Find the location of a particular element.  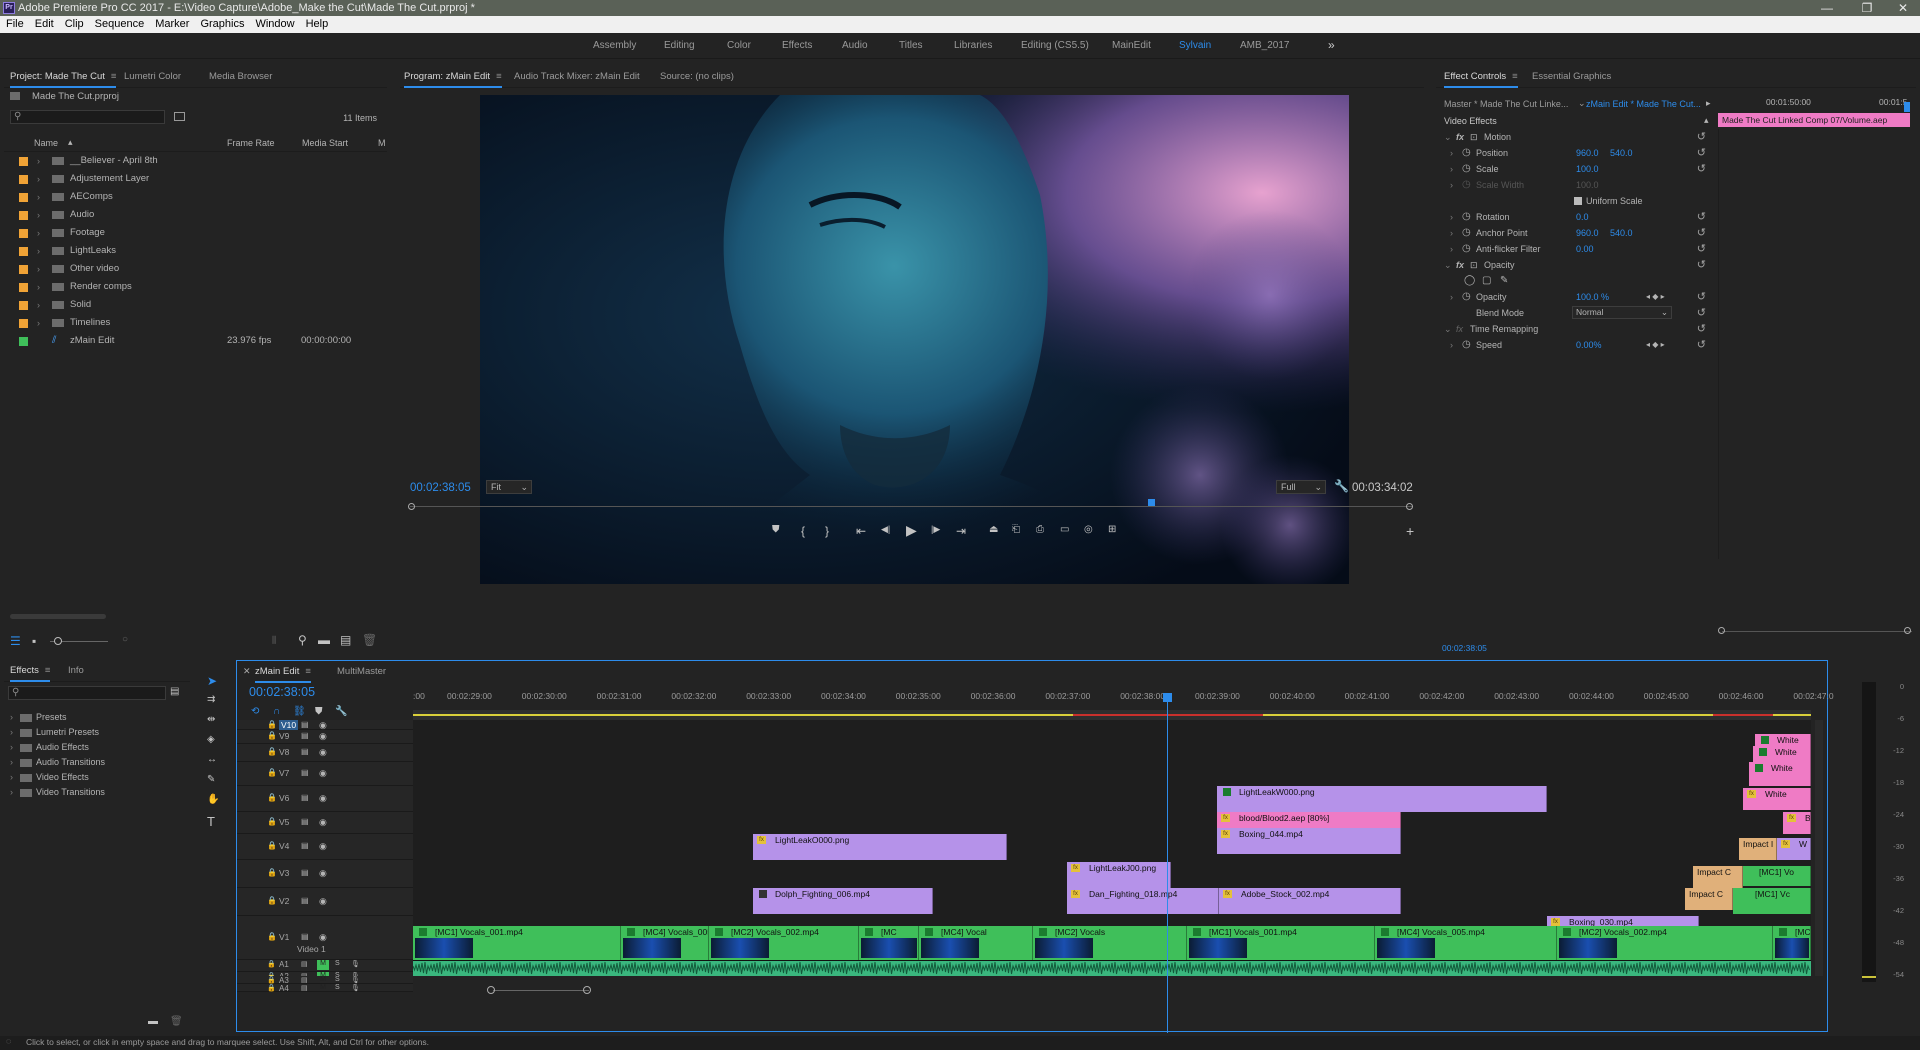

snap-magnet-icon: ∩ is located at coordinates (276, 711).